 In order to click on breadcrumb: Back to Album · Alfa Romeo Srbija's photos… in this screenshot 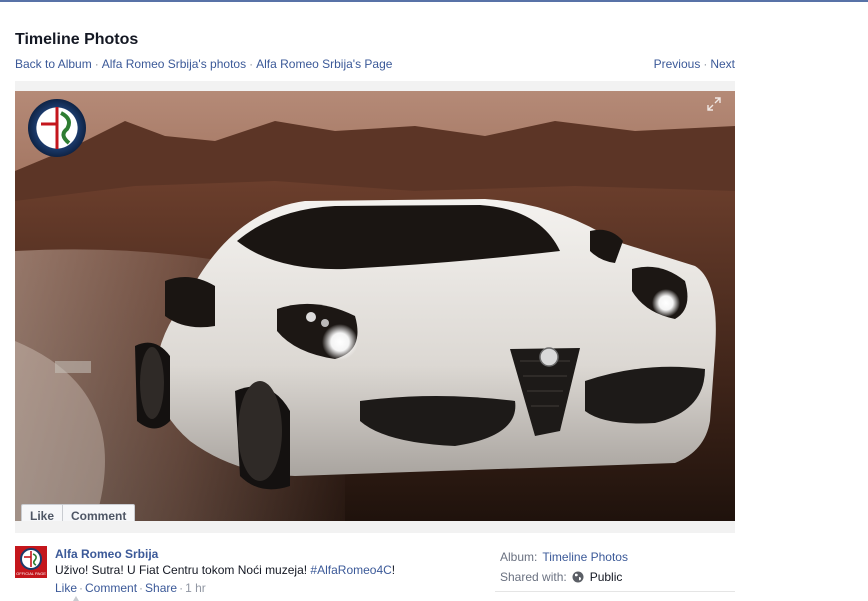, I will do `click(203, 64)`.